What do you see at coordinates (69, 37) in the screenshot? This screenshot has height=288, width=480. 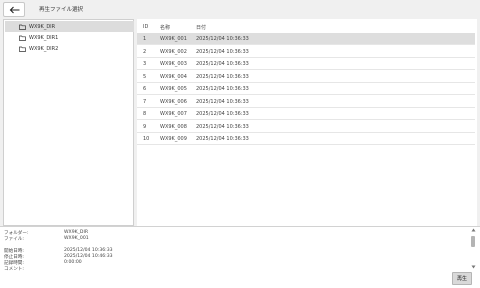 I see `folder-item: WX9K_DIR1` at bounding box center [69, 37].